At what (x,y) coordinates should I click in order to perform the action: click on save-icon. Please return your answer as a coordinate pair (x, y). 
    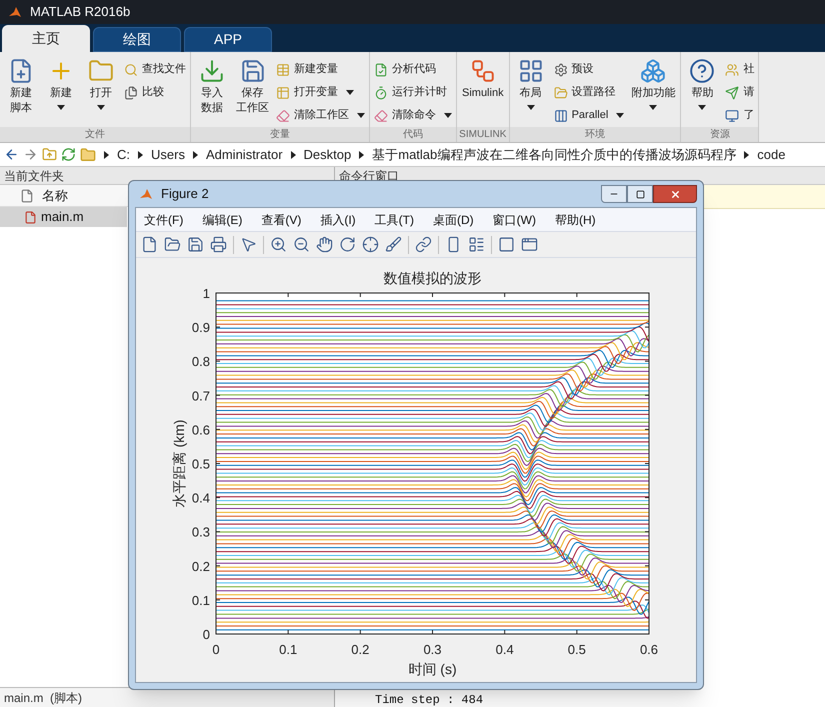
    Looking at the image, I should click on (195, 244).